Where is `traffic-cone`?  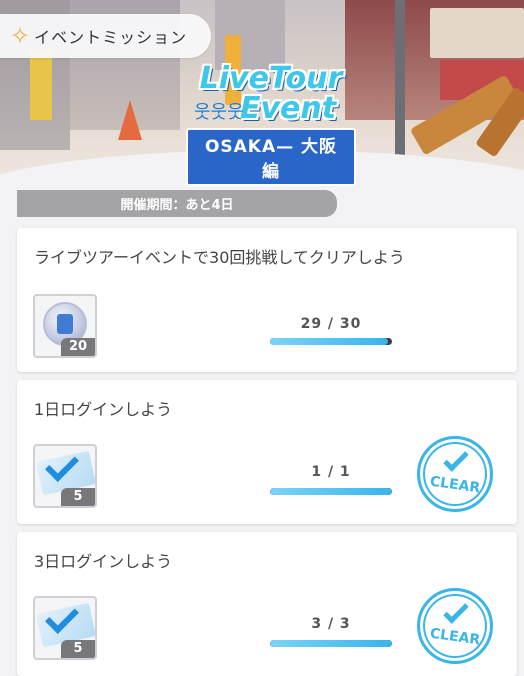
traffic-cone is located at coordinates (130, 120).